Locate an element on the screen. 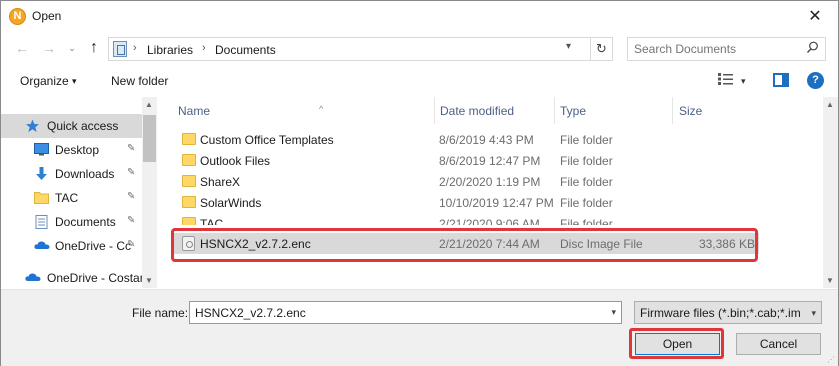 The height and width of the screenshot is (366, 839). forward-arrow-icon: → is located at coordinates (49, 48).